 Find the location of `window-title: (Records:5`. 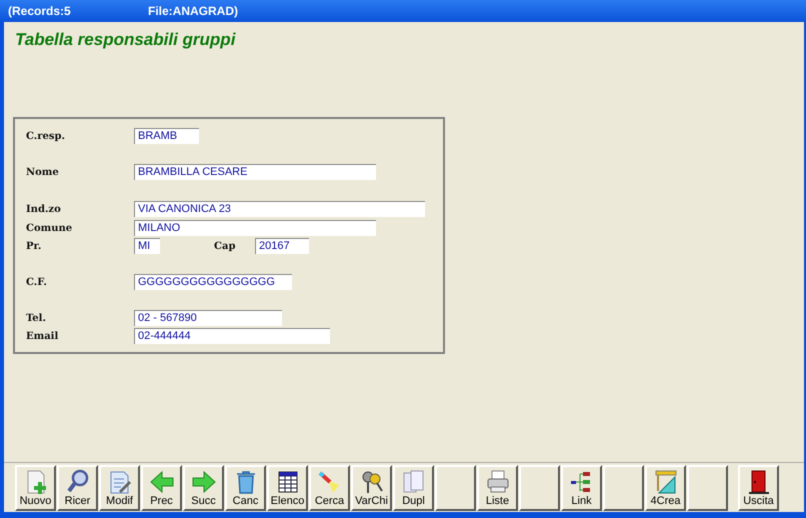

window-title: (Records:5 is located at coordinates (40, 11).